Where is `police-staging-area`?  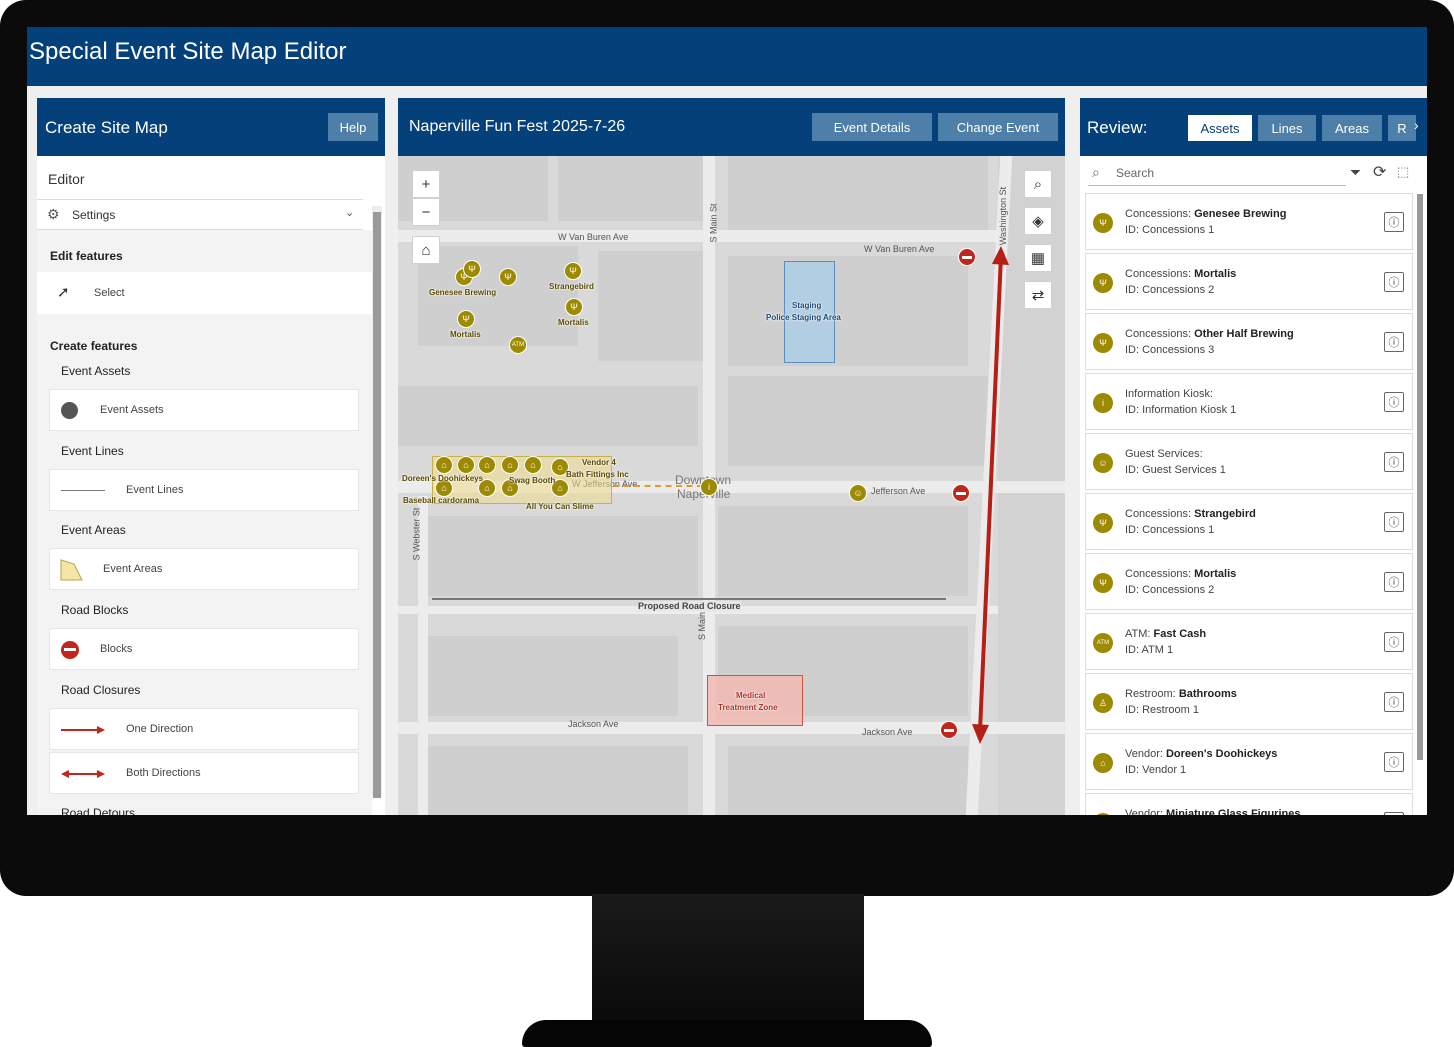
police-staging-area is located at coordinates (809, 312).